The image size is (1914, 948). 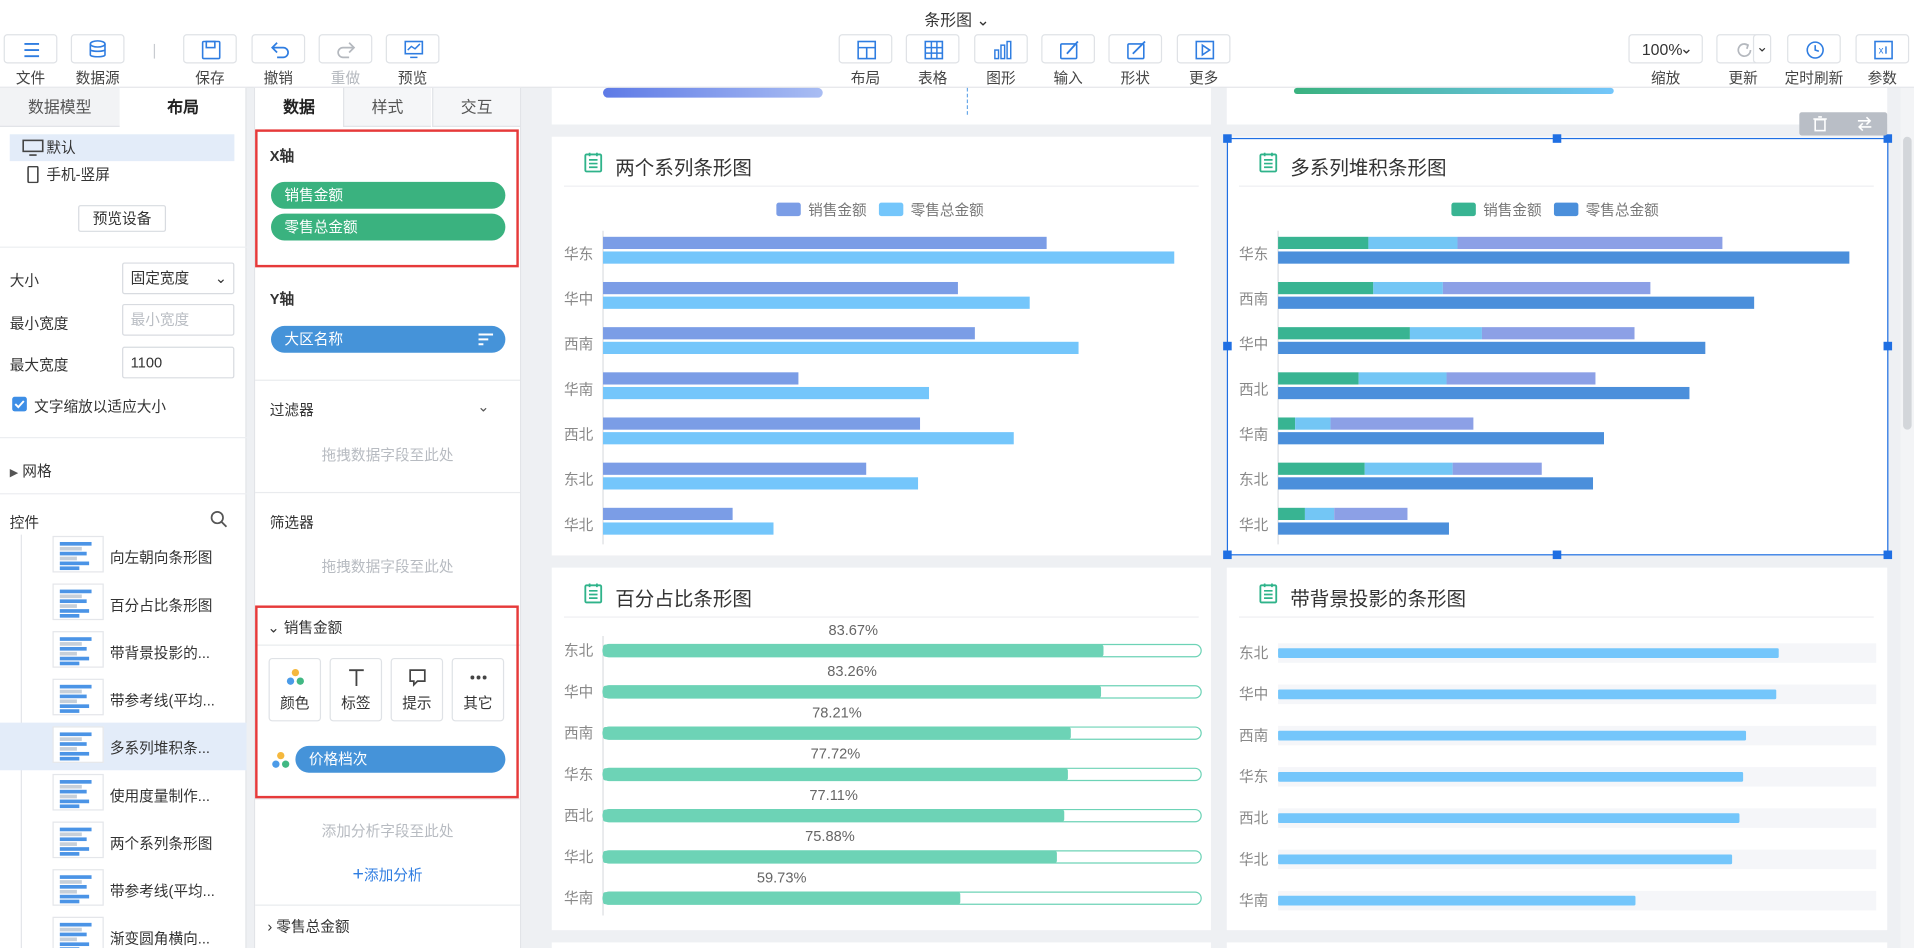 What do you see at coordinates (123, 842) in the screenshot?
I see `control-item: 两个系列条形图` at bounding box center [123, 842].